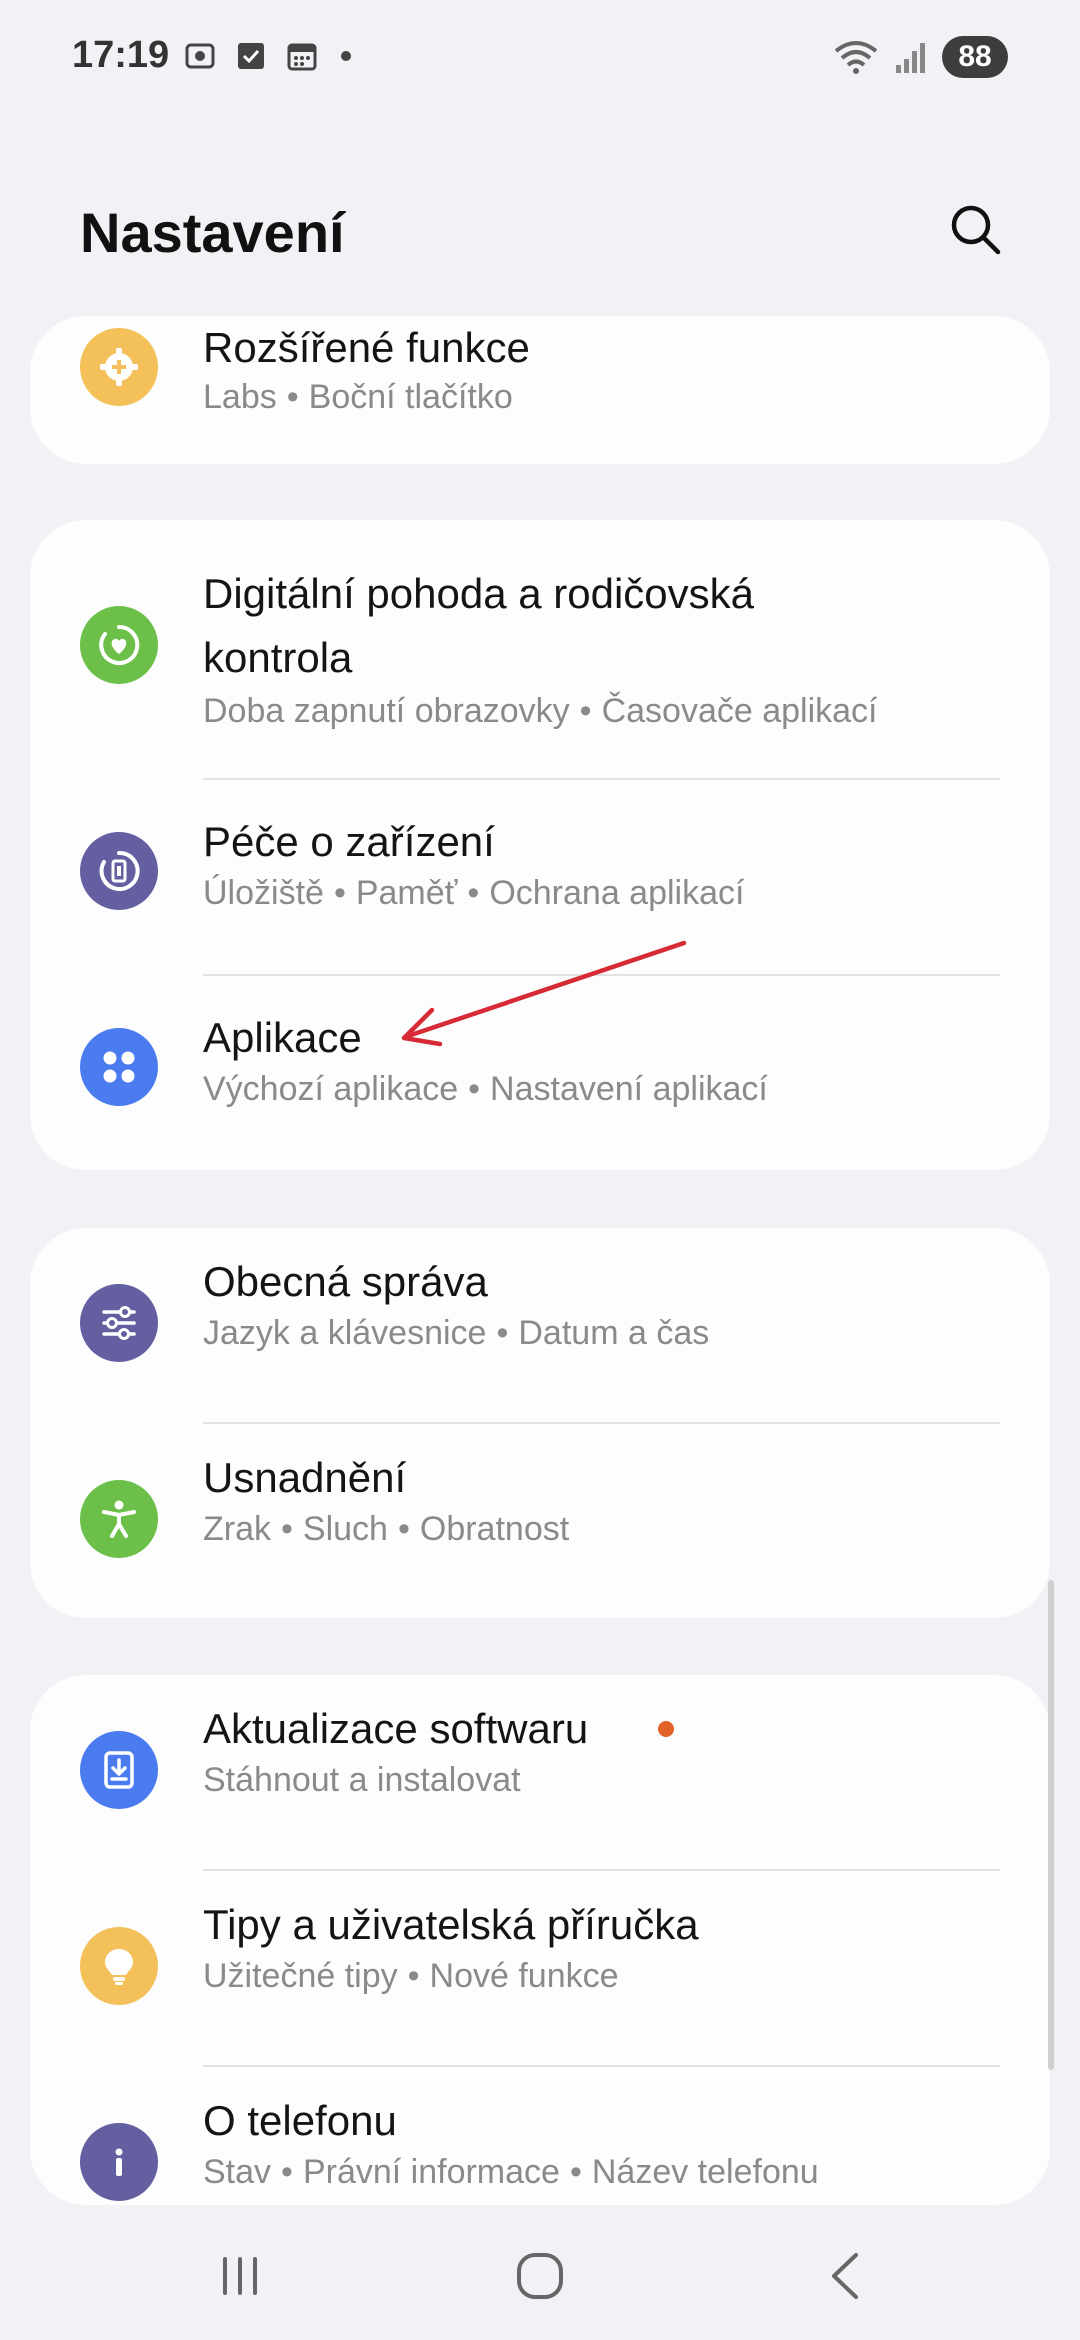 The width and height of the screenshot is (1080, 2340). Describe the element at coordinates (119, 2162) in the screenshot. I see `info-icon` at that location.